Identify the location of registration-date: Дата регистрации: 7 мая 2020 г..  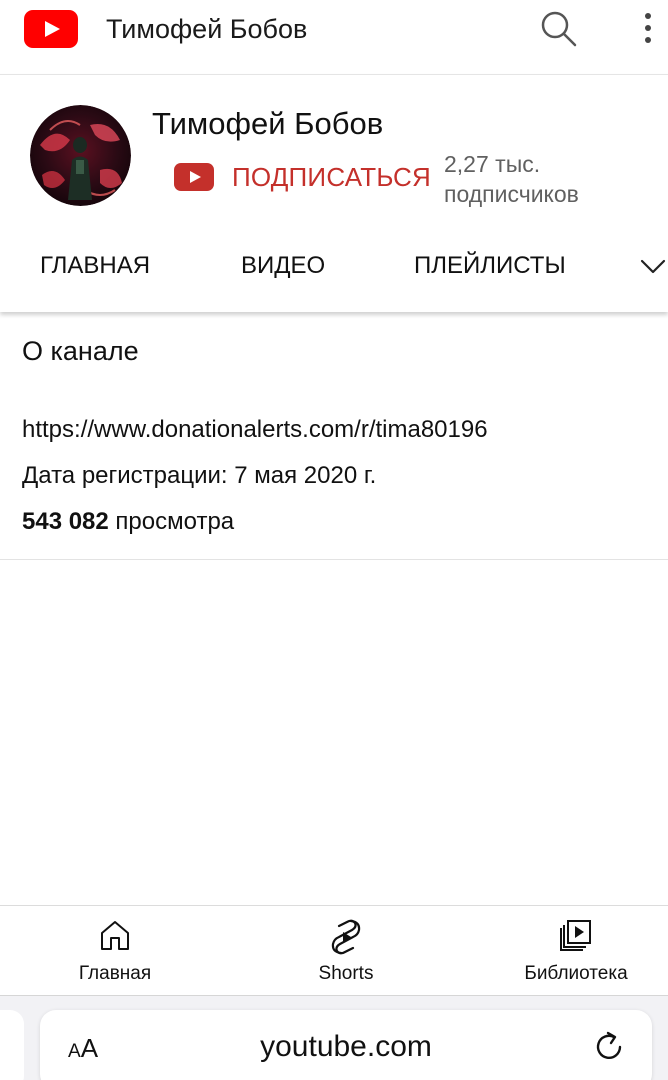
(199, 475).